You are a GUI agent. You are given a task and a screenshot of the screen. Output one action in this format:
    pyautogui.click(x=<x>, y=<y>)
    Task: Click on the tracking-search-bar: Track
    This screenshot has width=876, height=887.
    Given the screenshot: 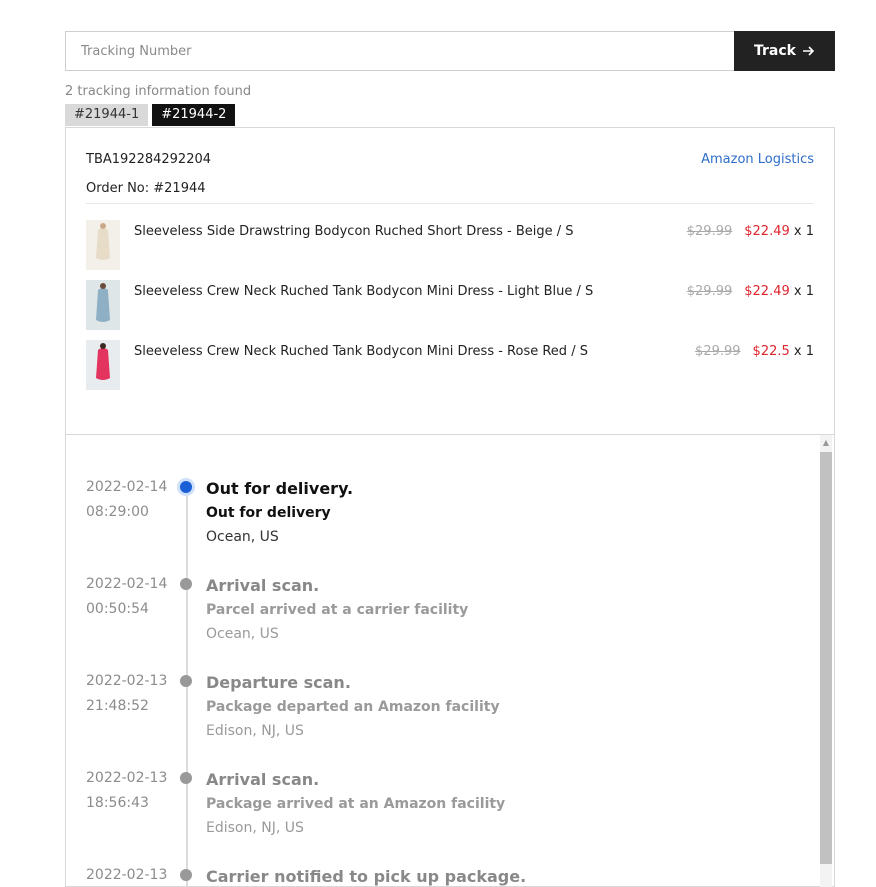 What is the action you would take?
    pyautogui.click(x=450, y=51)
    